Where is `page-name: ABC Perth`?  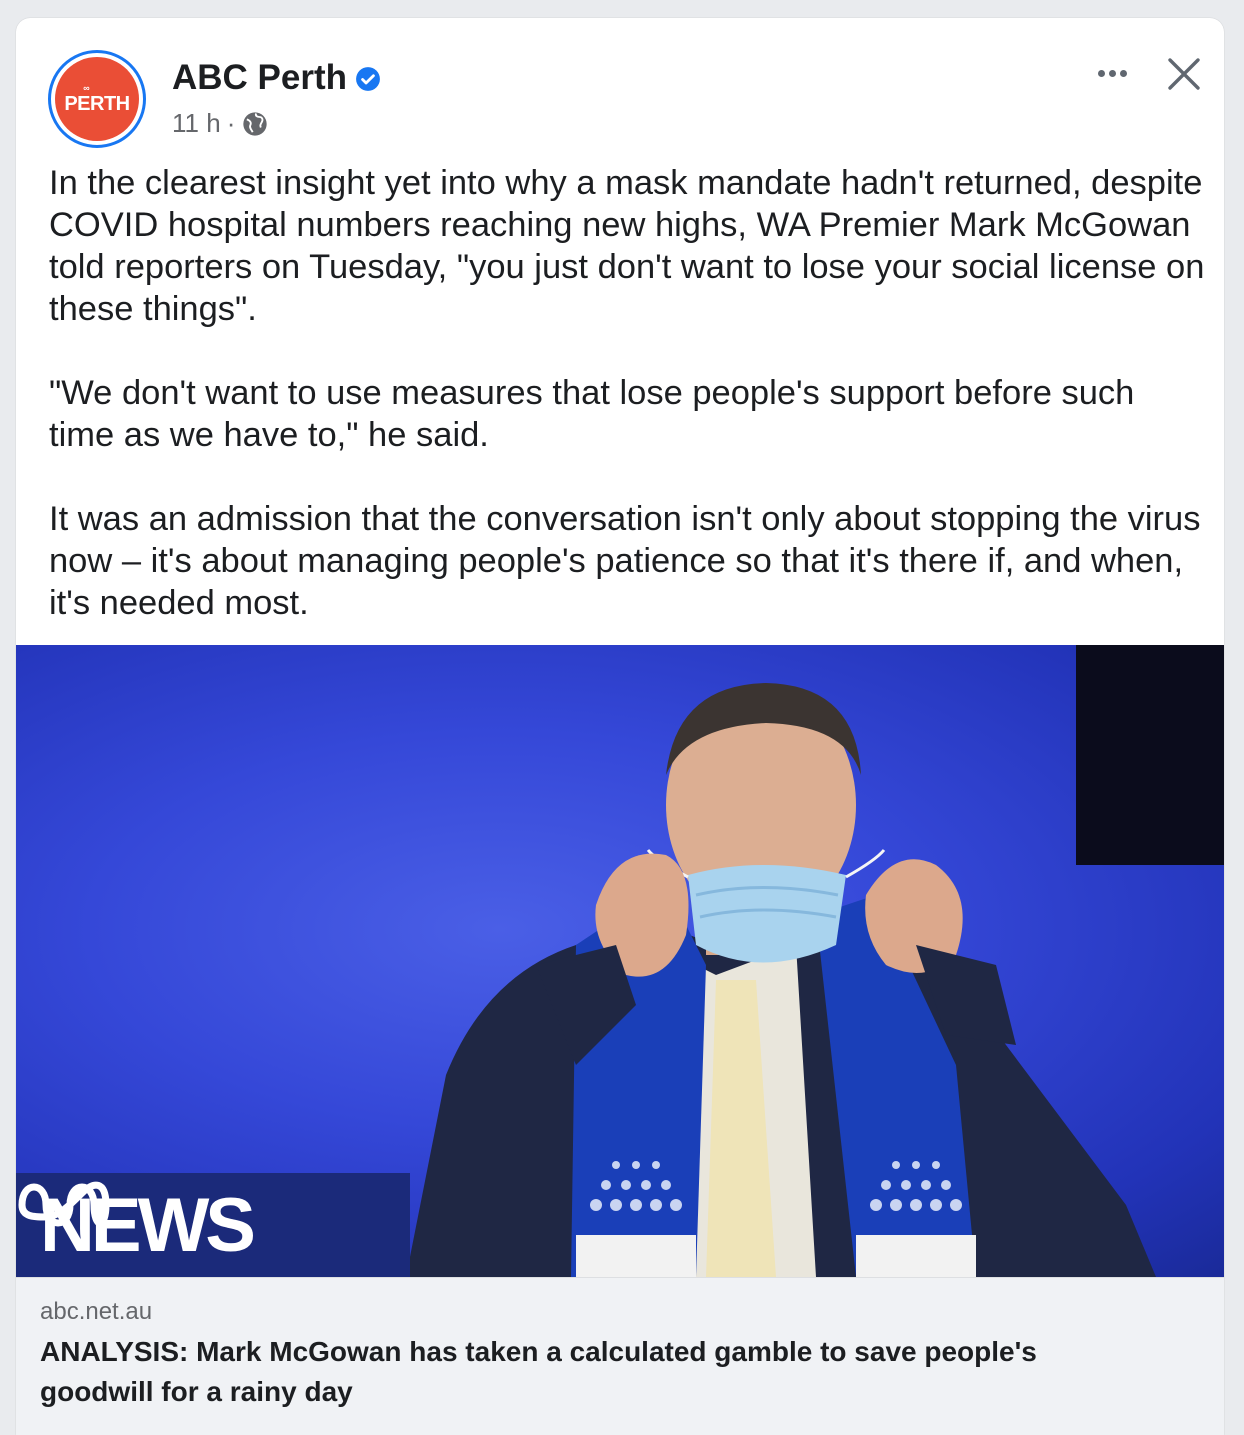
page-name: ABC Perth is located at coordinates (276, 78).